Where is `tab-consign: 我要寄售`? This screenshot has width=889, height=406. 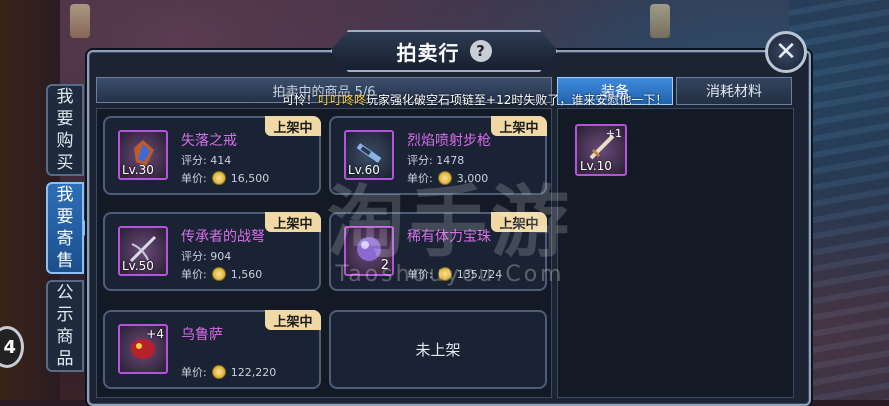
tab-consign: 我要寄售 is located at coordinates (65, 228).